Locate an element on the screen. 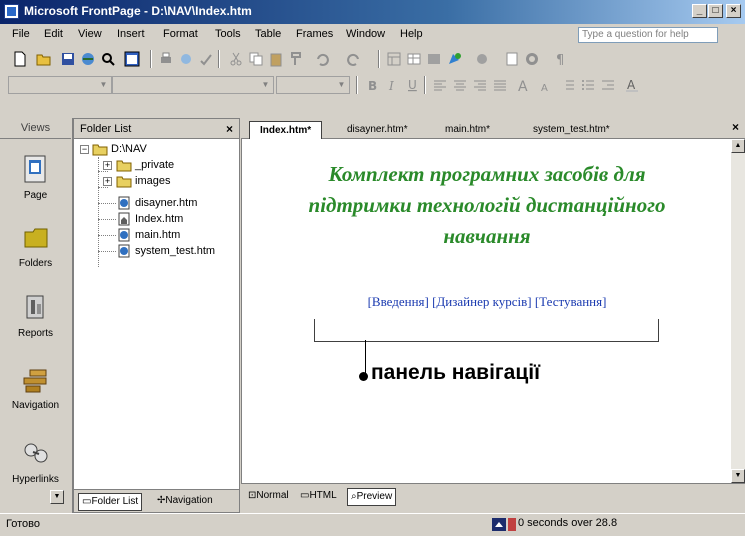 The image size is (745, 536). view-reports-label: Reports is located at coordinates (35, 333).